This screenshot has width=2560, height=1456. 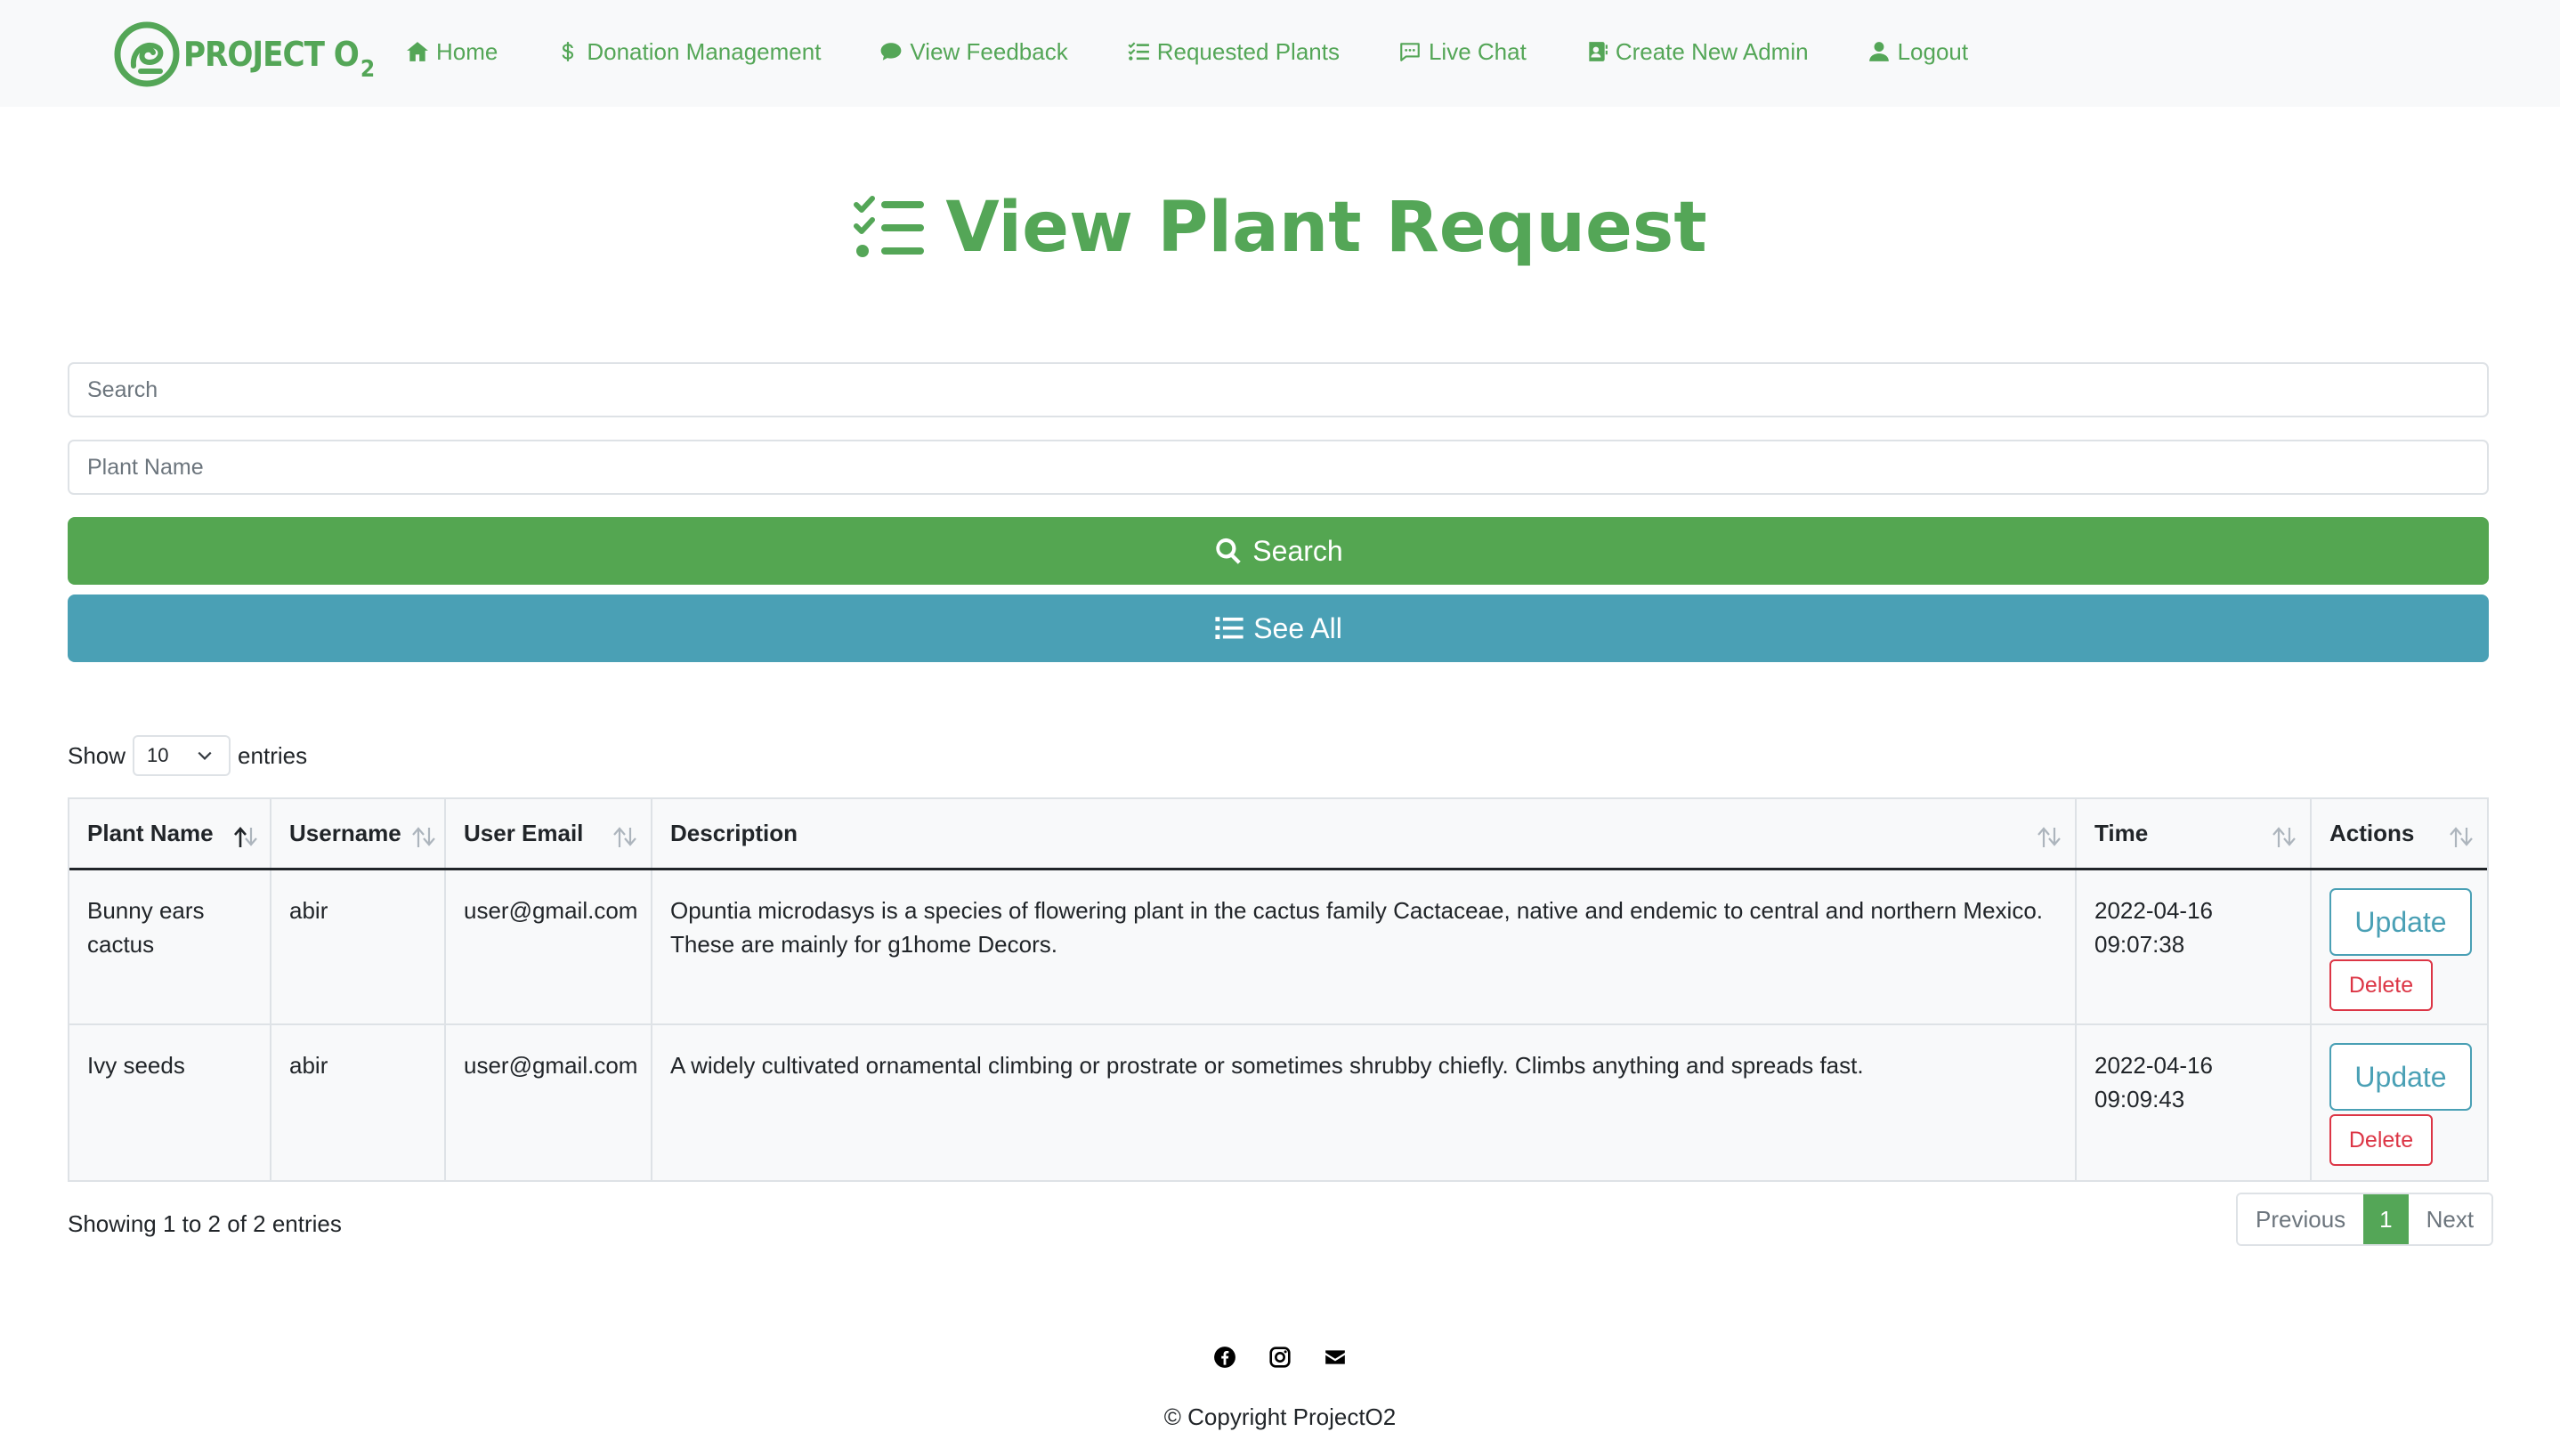 I want to click on sort-ascending-icon, so click(x=246, y=837).